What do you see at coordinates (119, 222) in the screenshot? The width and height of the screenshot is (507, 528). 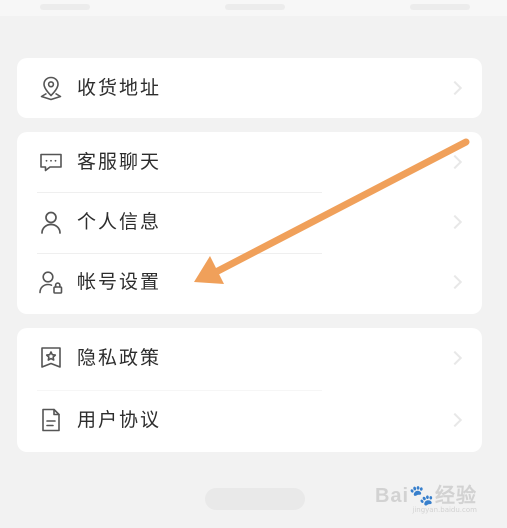 I see `menu-item-label: 个人信息` at bounding box center [119, 222].